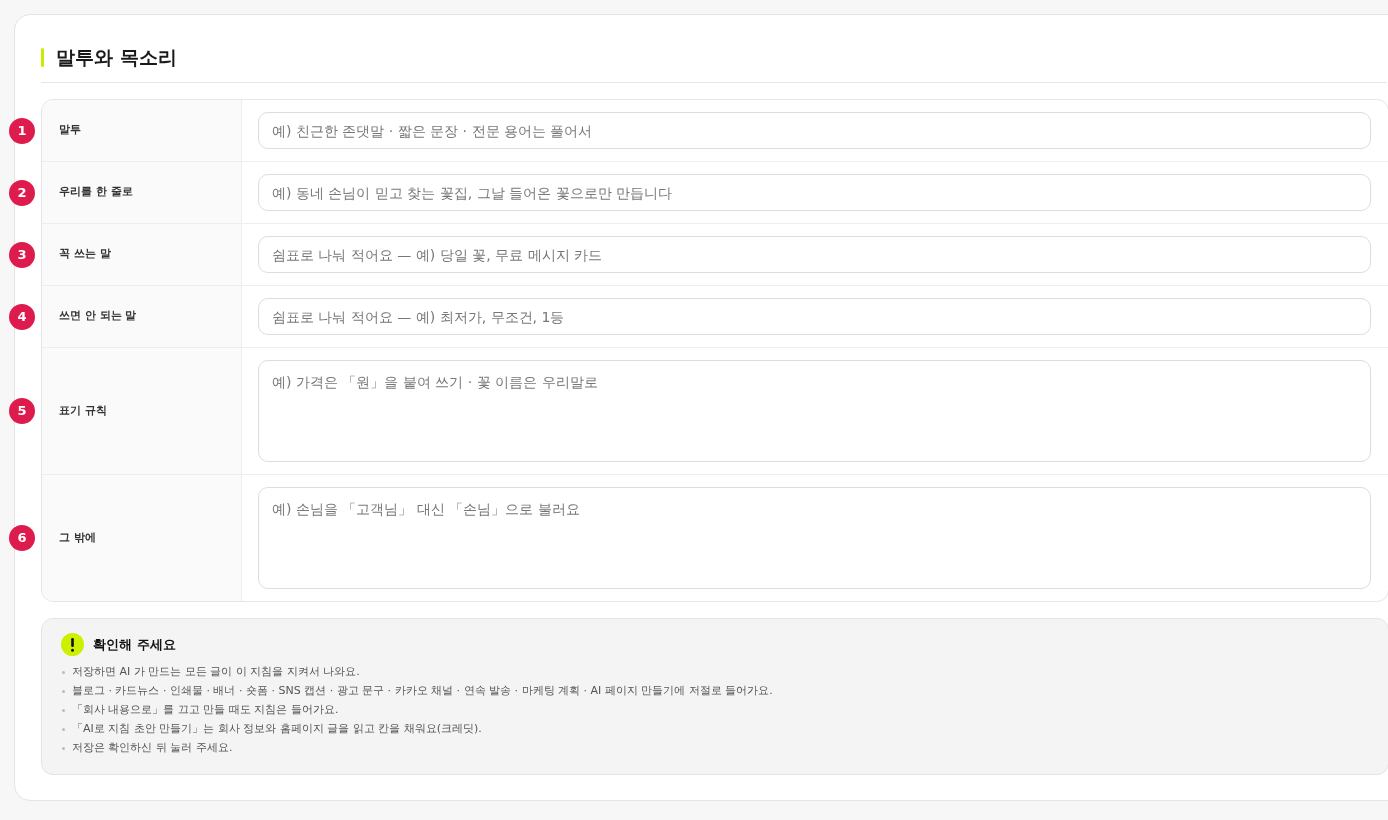  I want to click on notice-text: 저장은 확인하신 뒤 눌러 주세요., so click(152, 748).